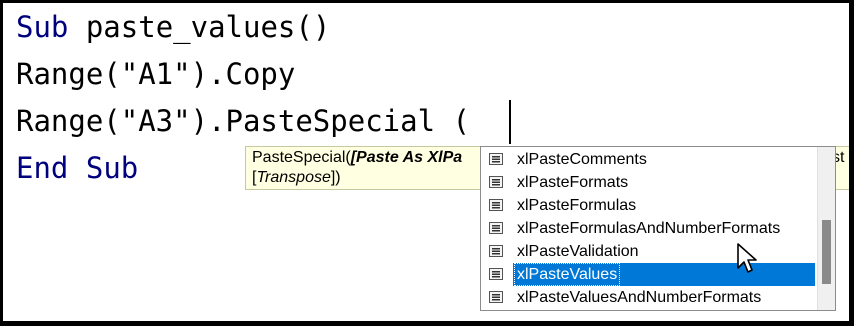 The width and height of the screenshot is (854, 326). I want to click on autocomplete-item: xlPasteValidation, so click(649, 251).